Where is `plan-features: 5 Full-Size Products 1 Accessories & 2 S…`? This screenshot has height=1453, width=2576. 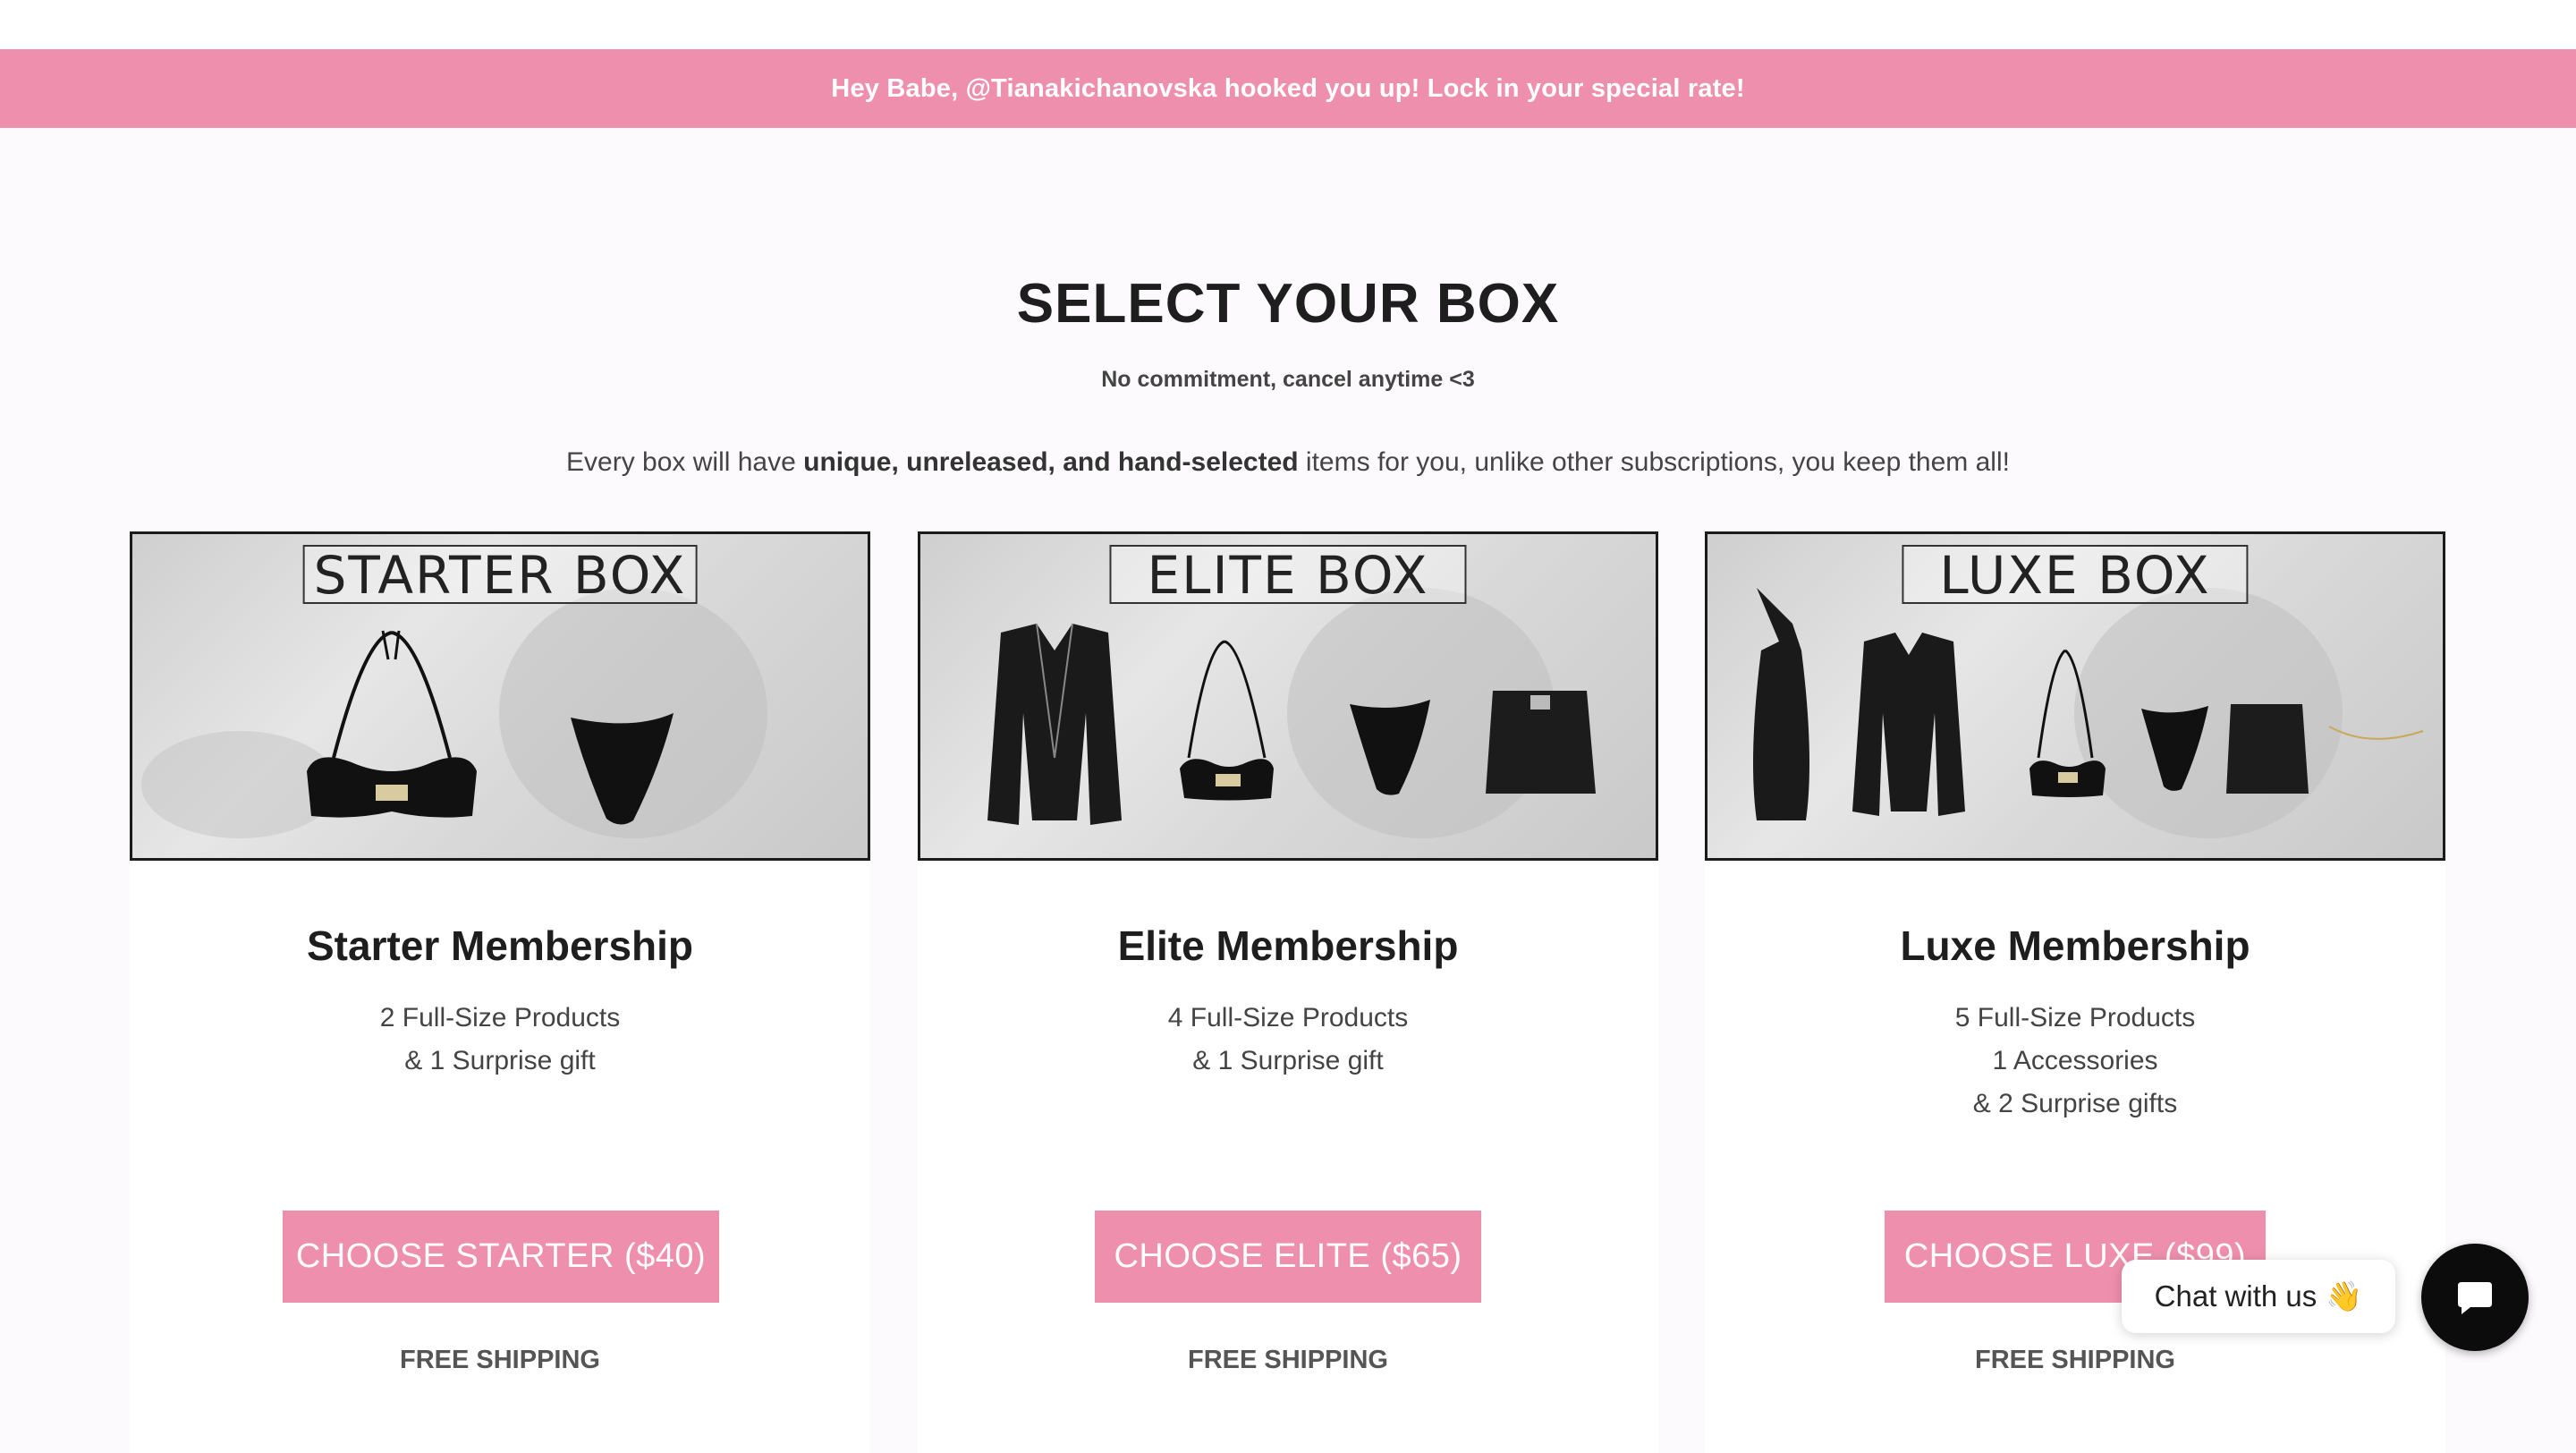
plan-features: 5 Full-Size Products 1 Accessories & 2 S… is located at coordinates (2075, 1061).